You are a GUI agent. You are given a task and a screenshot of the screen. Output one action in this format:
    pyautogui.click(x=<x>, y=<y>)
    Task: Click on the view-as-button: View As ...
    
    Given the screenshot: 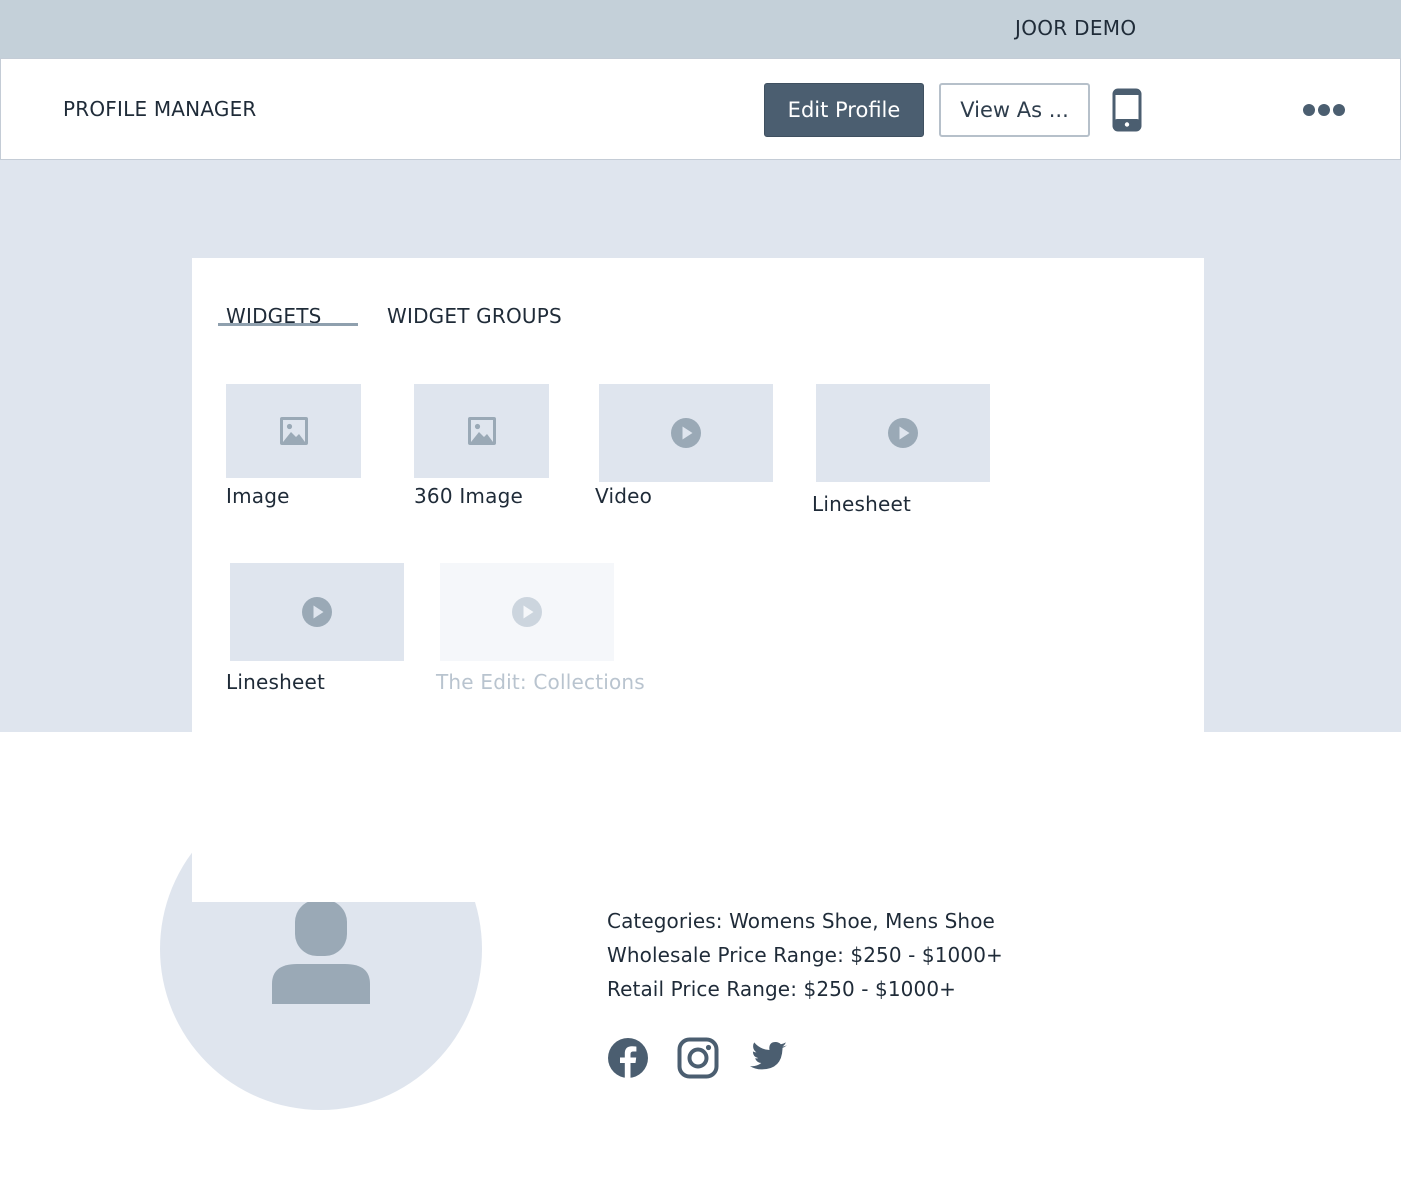 What is the action you would take?
    pyautogui.click(x=1014, y=110)
    